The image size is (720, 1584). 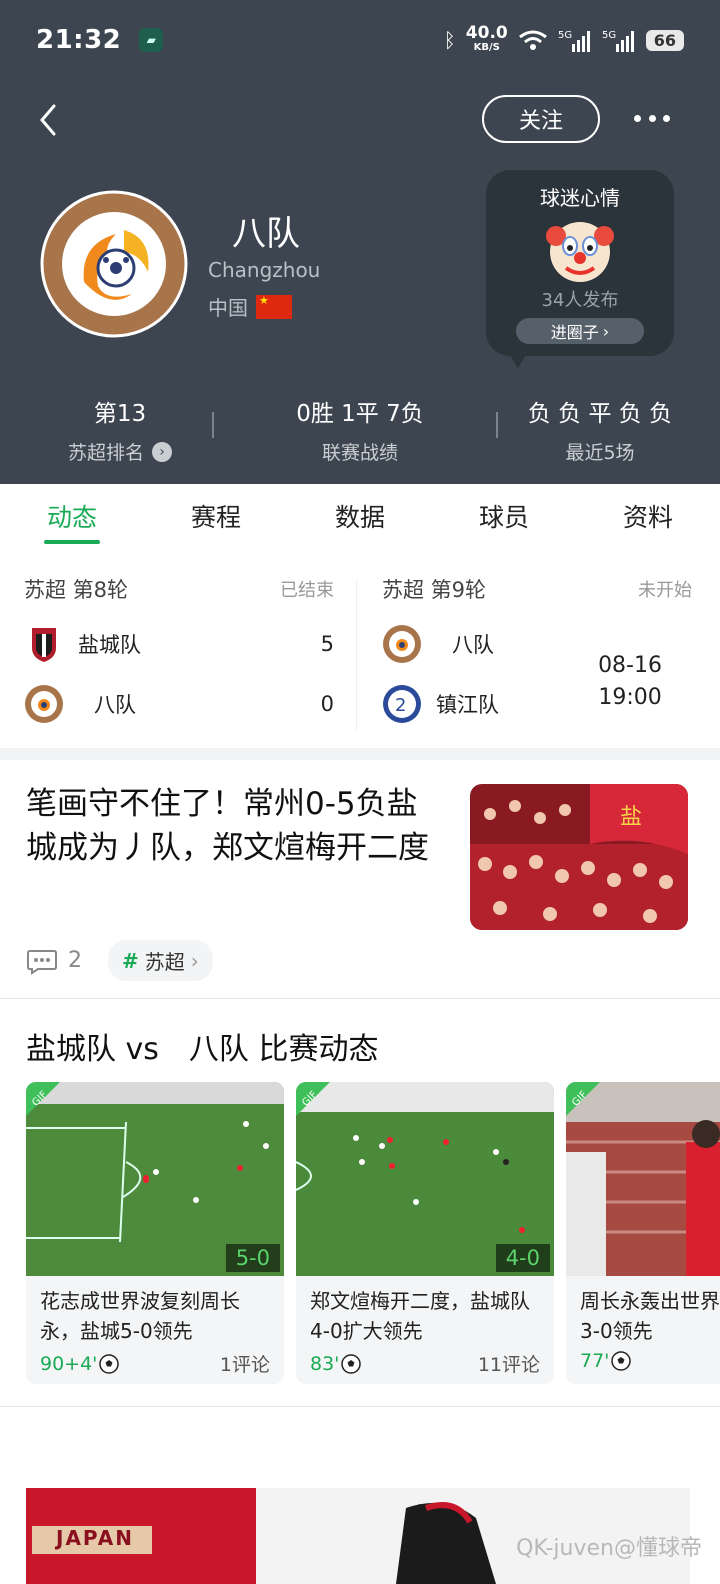 What do you see at coordinates (664, 40) in the screenshot?
I see `battery-level: 66` at bounding box center [664, 40].